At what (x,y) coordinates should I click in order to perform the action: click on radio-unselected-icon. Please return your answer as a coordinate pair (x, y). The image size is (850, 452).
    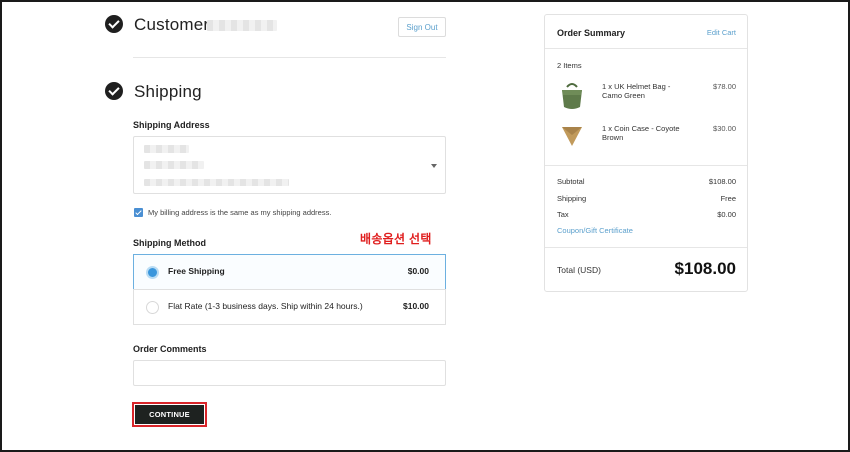
    Looking at the image, I should click on (152, 307).